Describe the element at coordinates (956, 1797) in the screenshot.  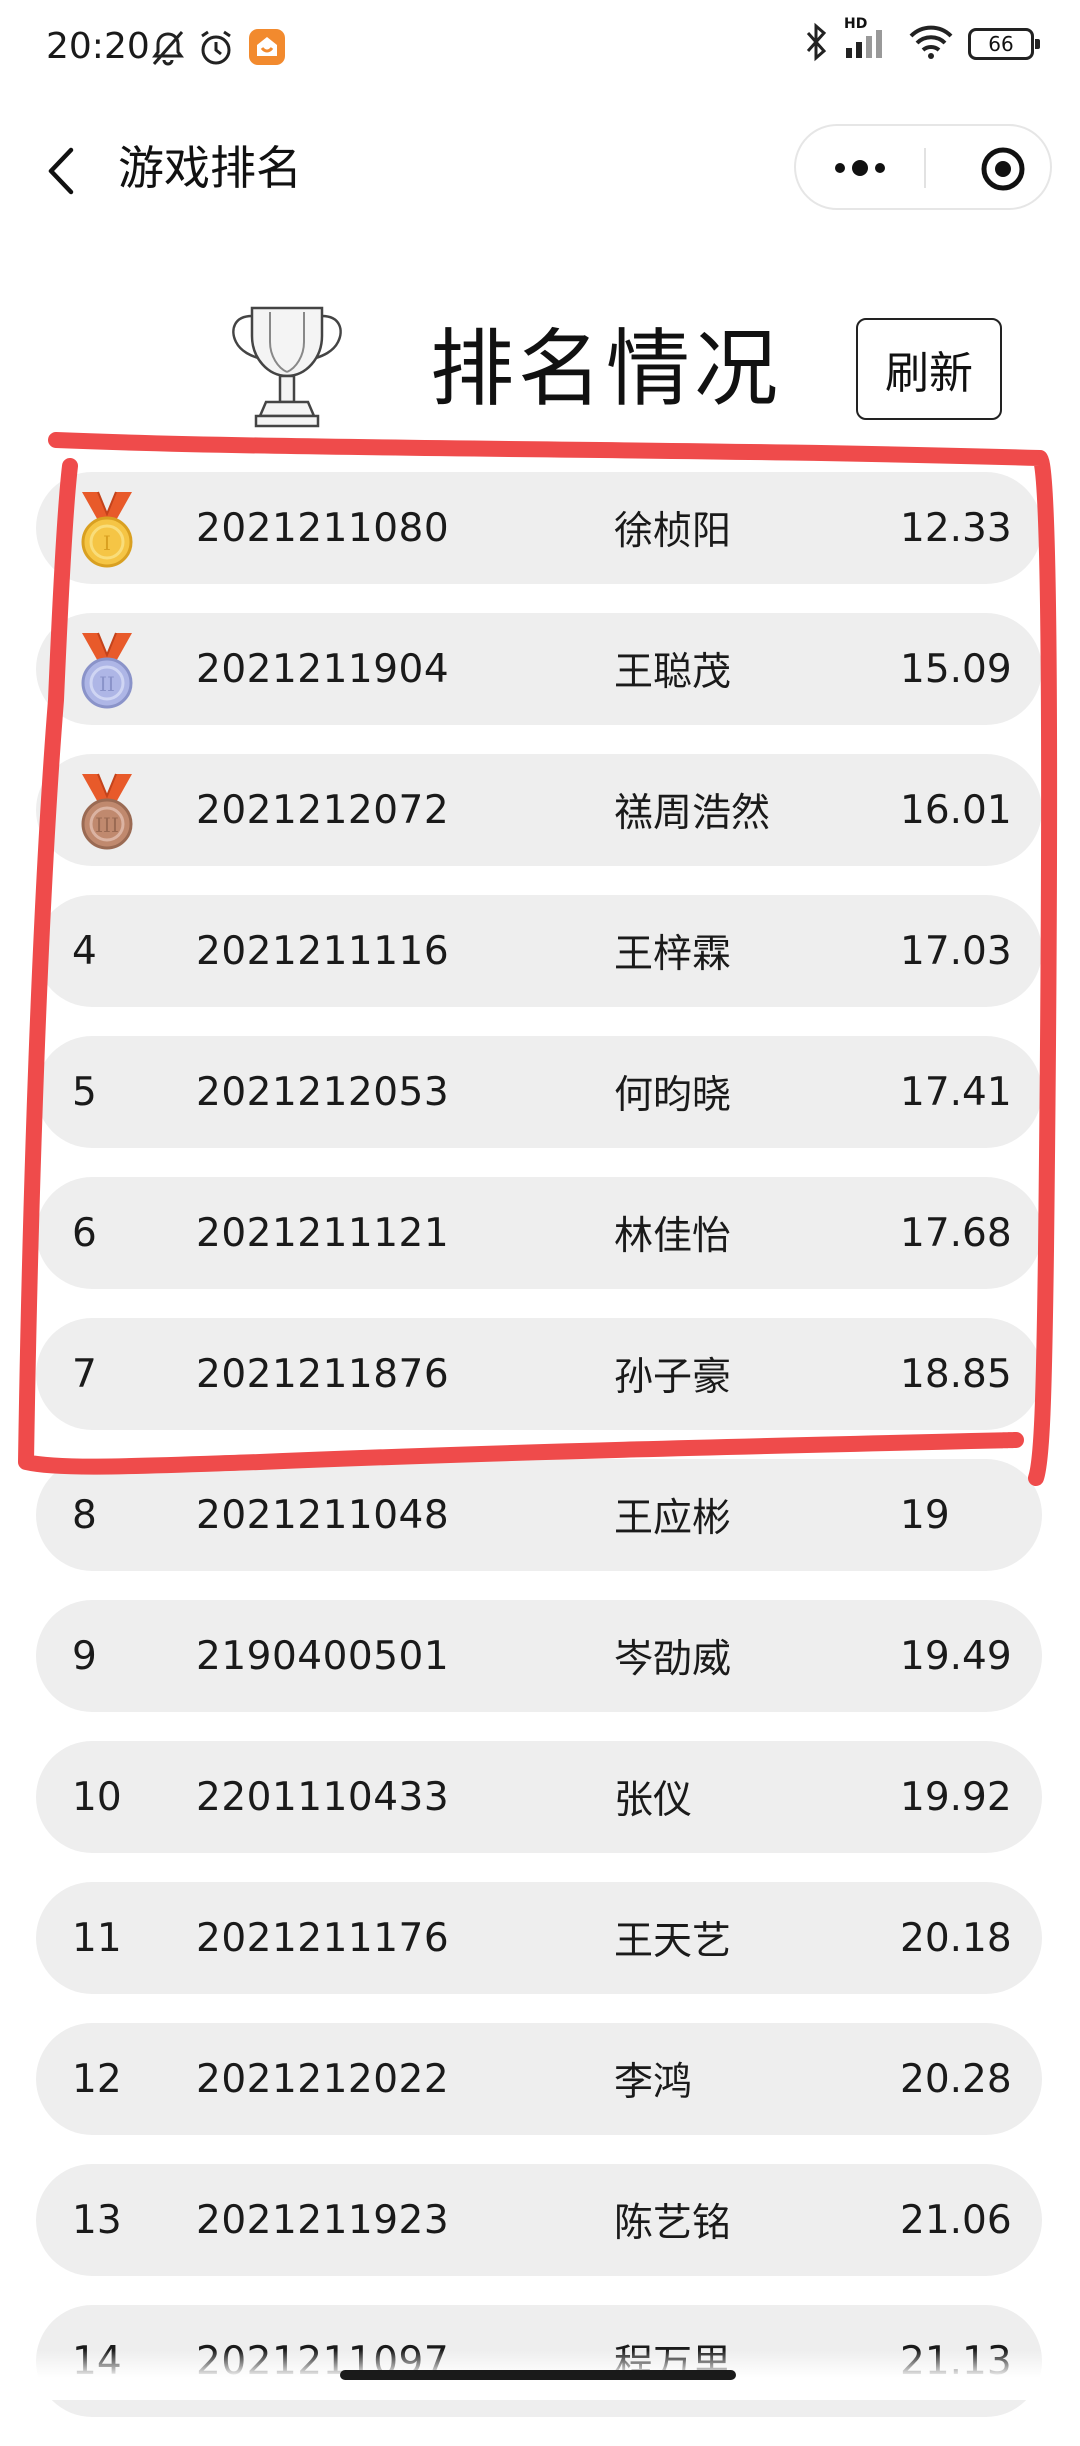
I see `player-score: 19.92` at that location.